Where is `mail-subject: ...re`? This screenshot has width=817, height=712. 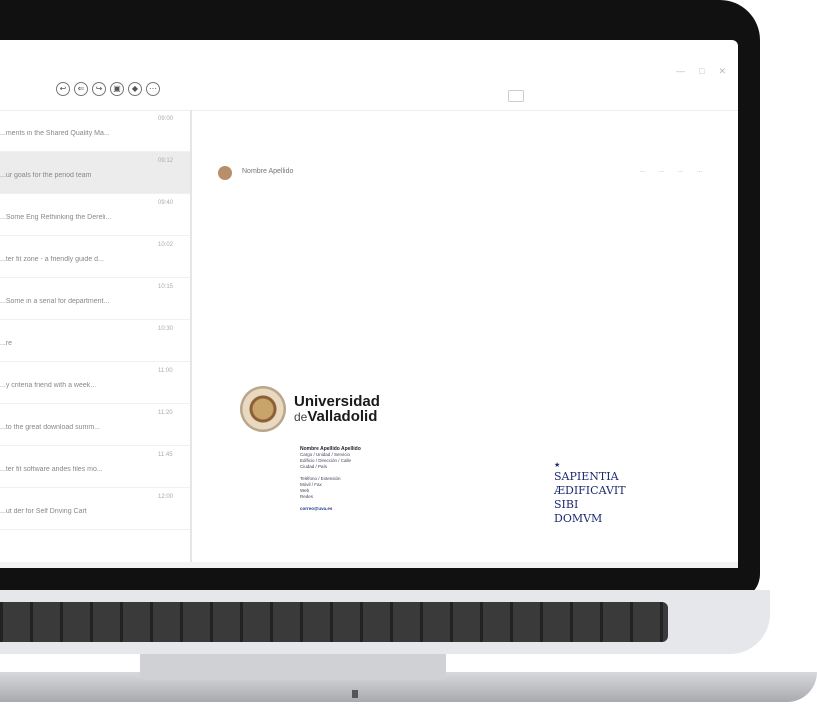
mail-subject: ...re is located at coordinates (6, 343).